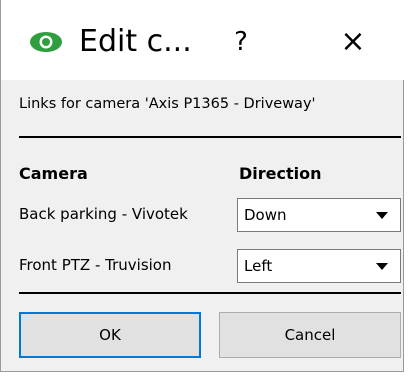  What do you see at coordinates (110, 335) in the screenshot?
I see `ok-button: OK` at bounding box center [110, 335].